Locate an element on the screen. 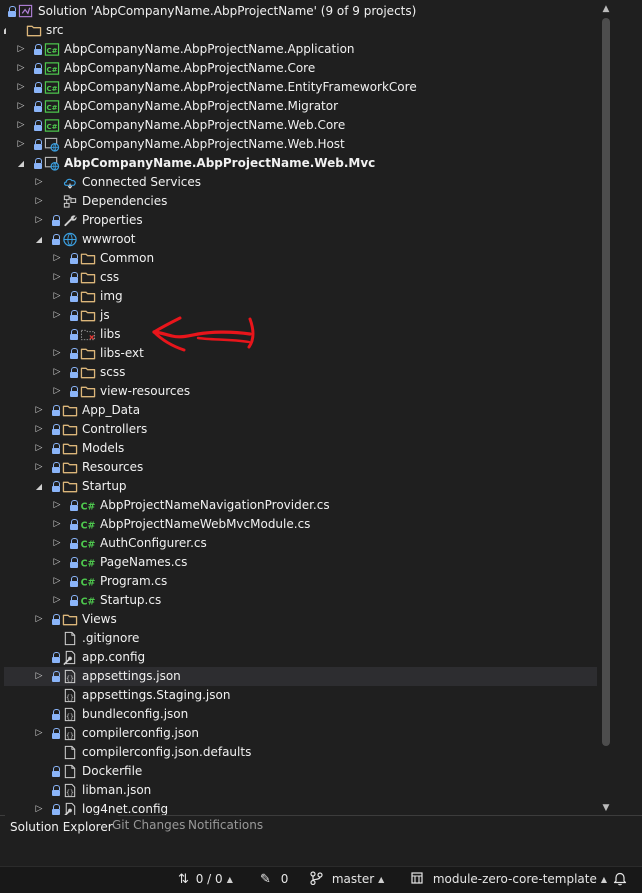 The image size is (642, 893). tree-item-libs-ext: ▷ libs-ext is located at coordinates (300, 353).